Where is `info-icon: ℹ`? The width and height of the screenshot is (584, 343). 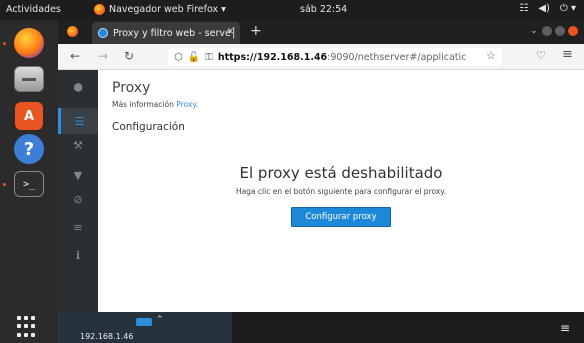 info-icon: ℹ is located at coordinates (78, 255).